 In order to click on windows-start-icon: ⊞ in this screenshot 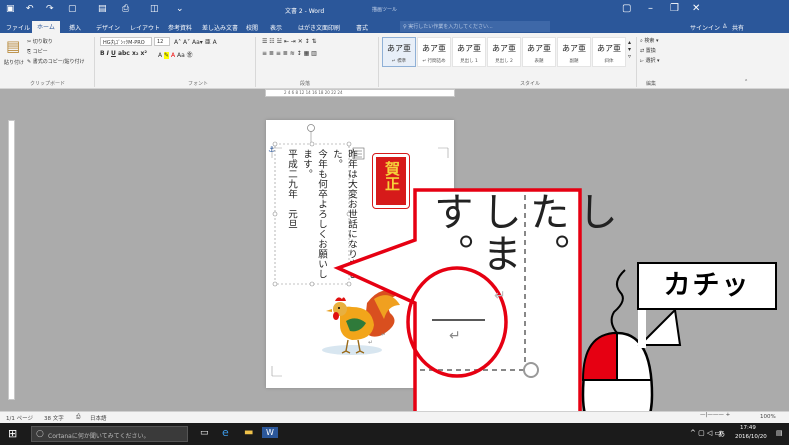, I will do `click(12, 433)`.